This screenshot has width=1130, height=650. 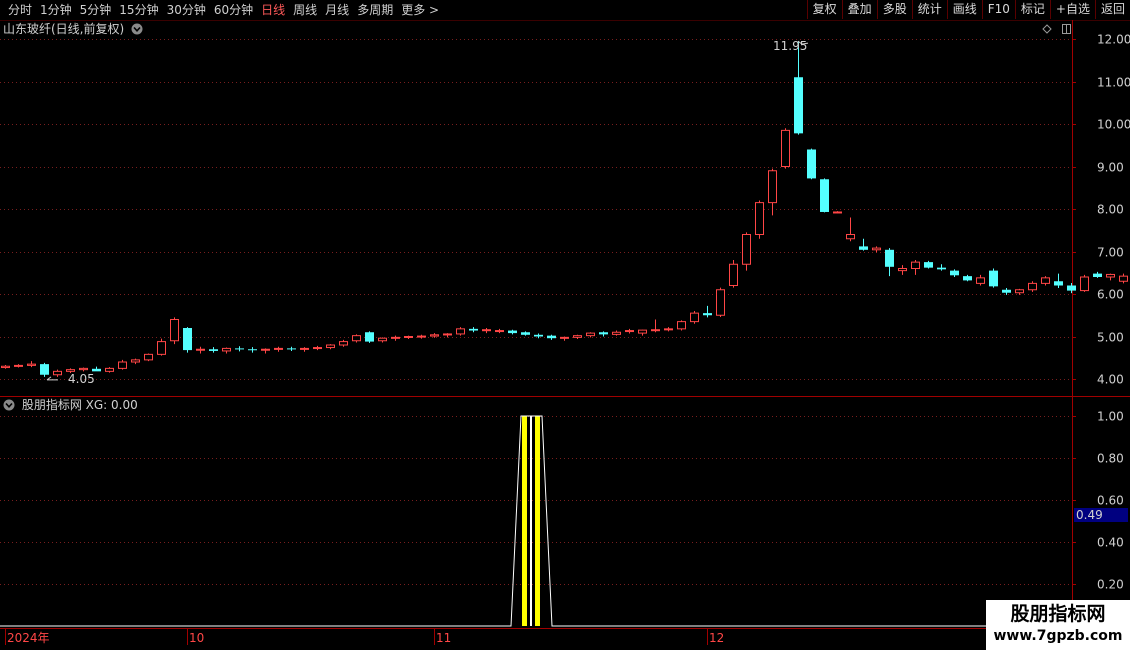 What do you see at coordinates (1110, 253) in the screenshot?
I see `price-tick-label: 7.00` at bounding box center [1110, 253].